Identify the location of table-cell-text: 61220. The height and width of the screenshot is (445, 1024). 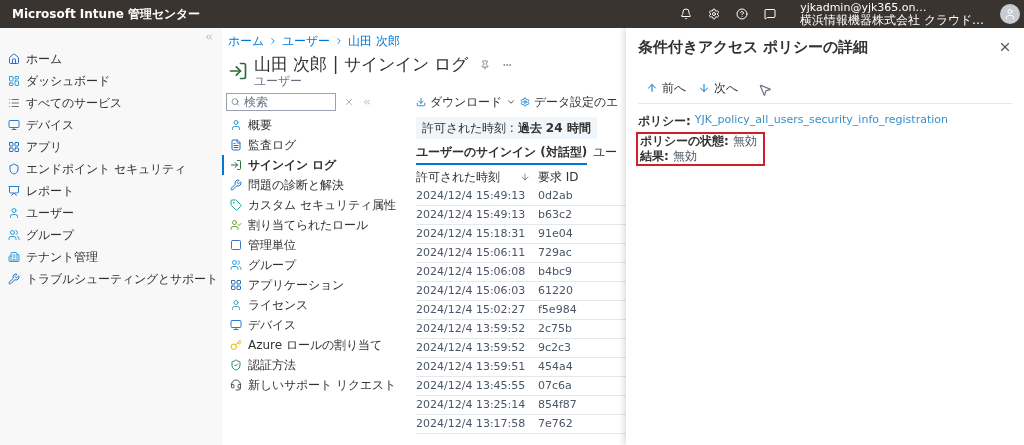
(555, 291).